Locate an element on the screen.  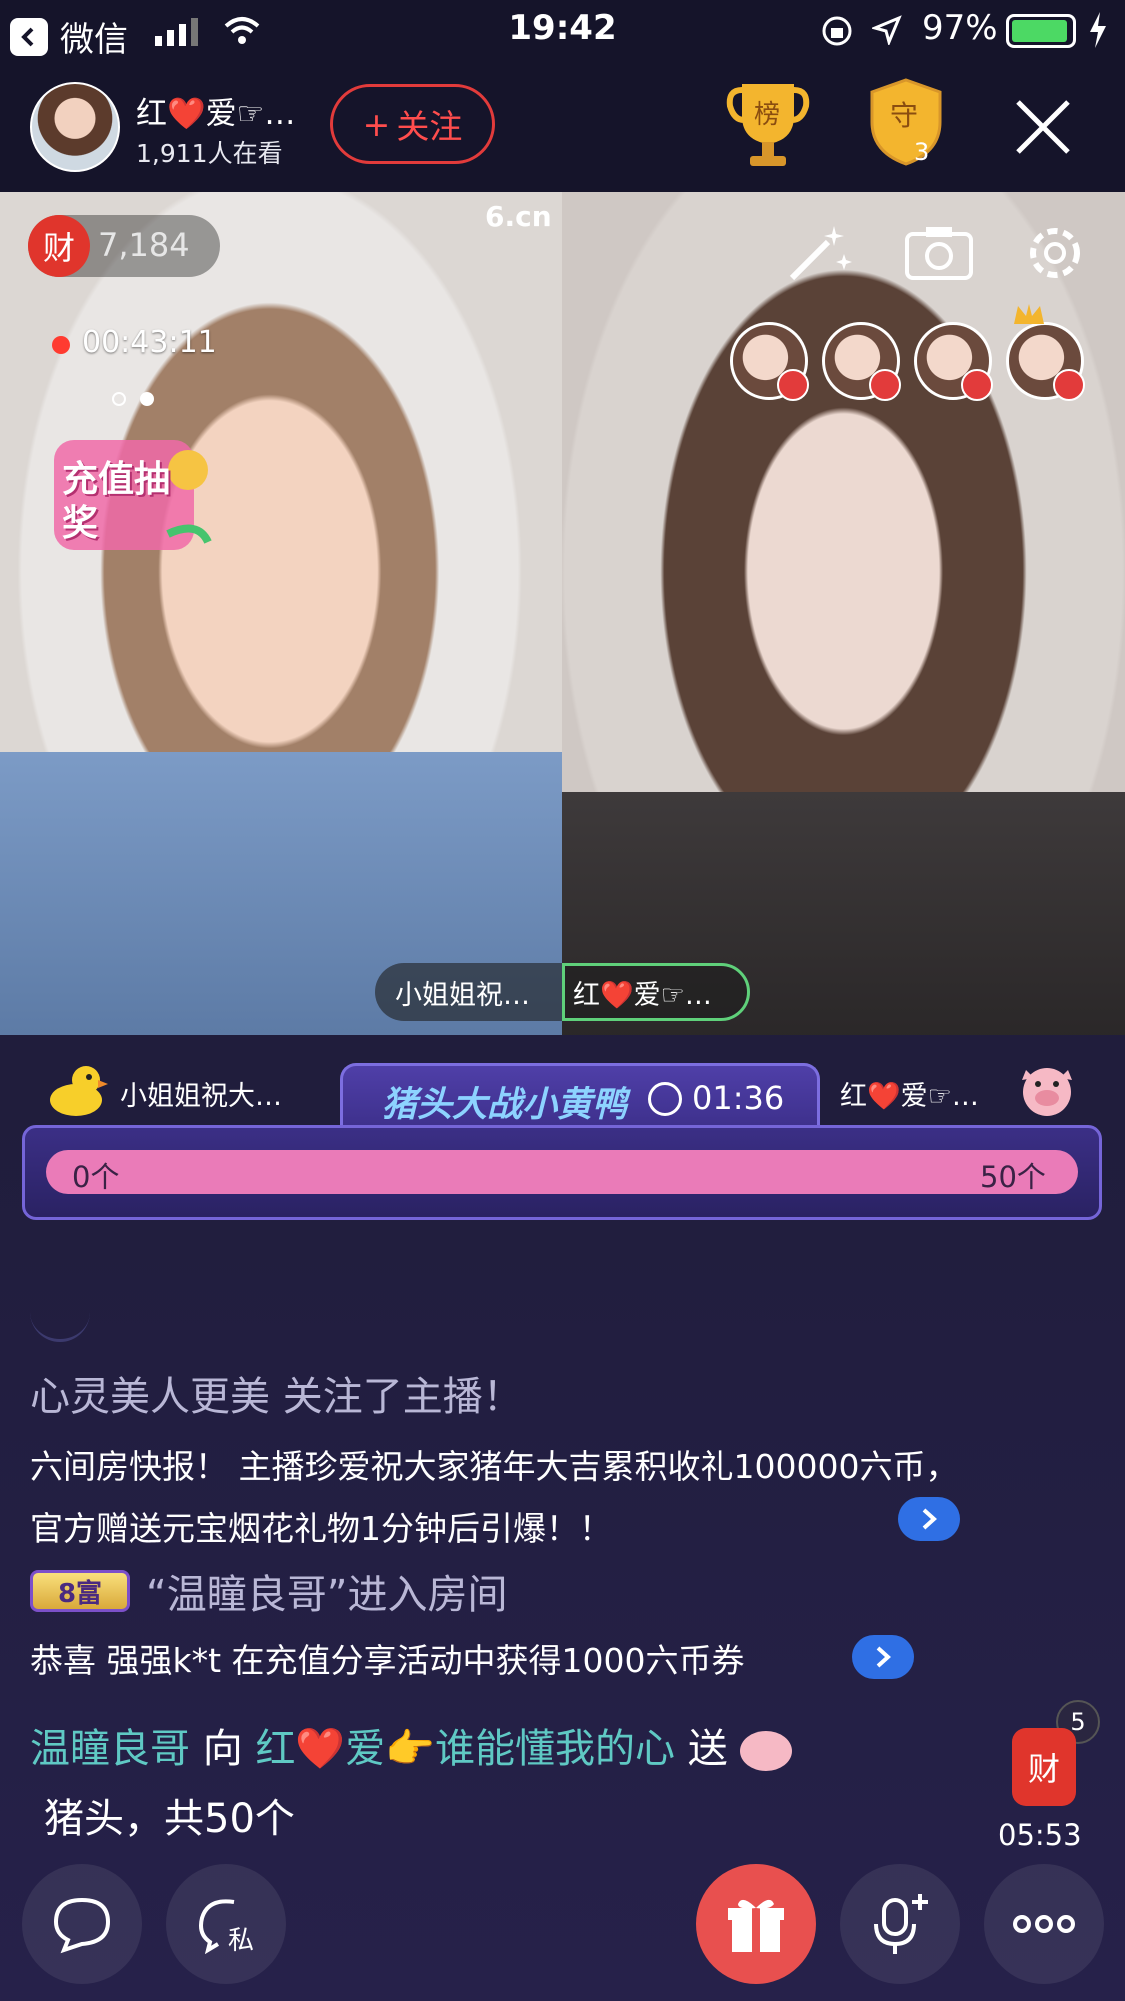
rich-level-badge: 8富 is located at coordinates (80, 1591).